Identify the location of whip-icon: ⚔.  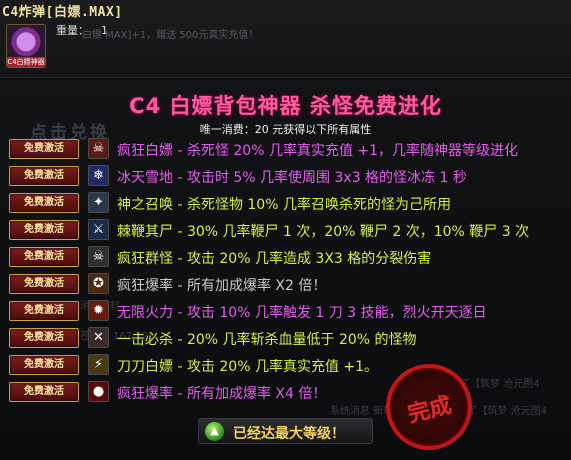
(98, 229).